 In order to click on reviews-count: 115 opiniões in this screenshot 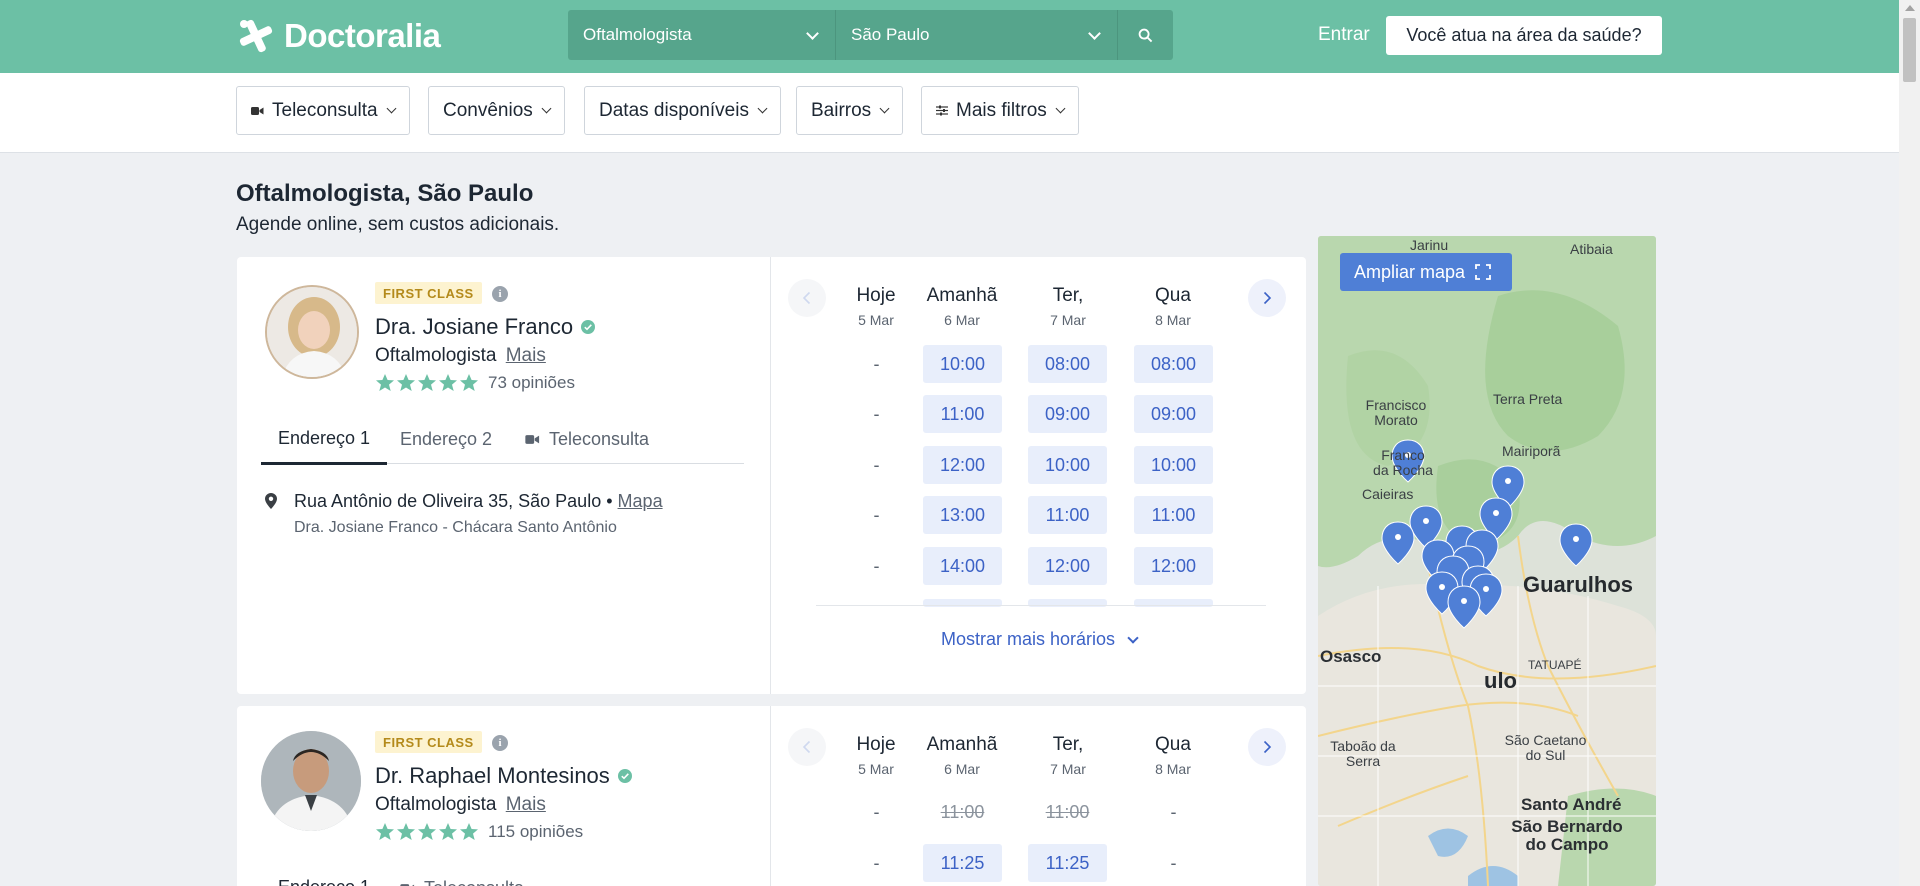, I will do `click(536, 831)`.